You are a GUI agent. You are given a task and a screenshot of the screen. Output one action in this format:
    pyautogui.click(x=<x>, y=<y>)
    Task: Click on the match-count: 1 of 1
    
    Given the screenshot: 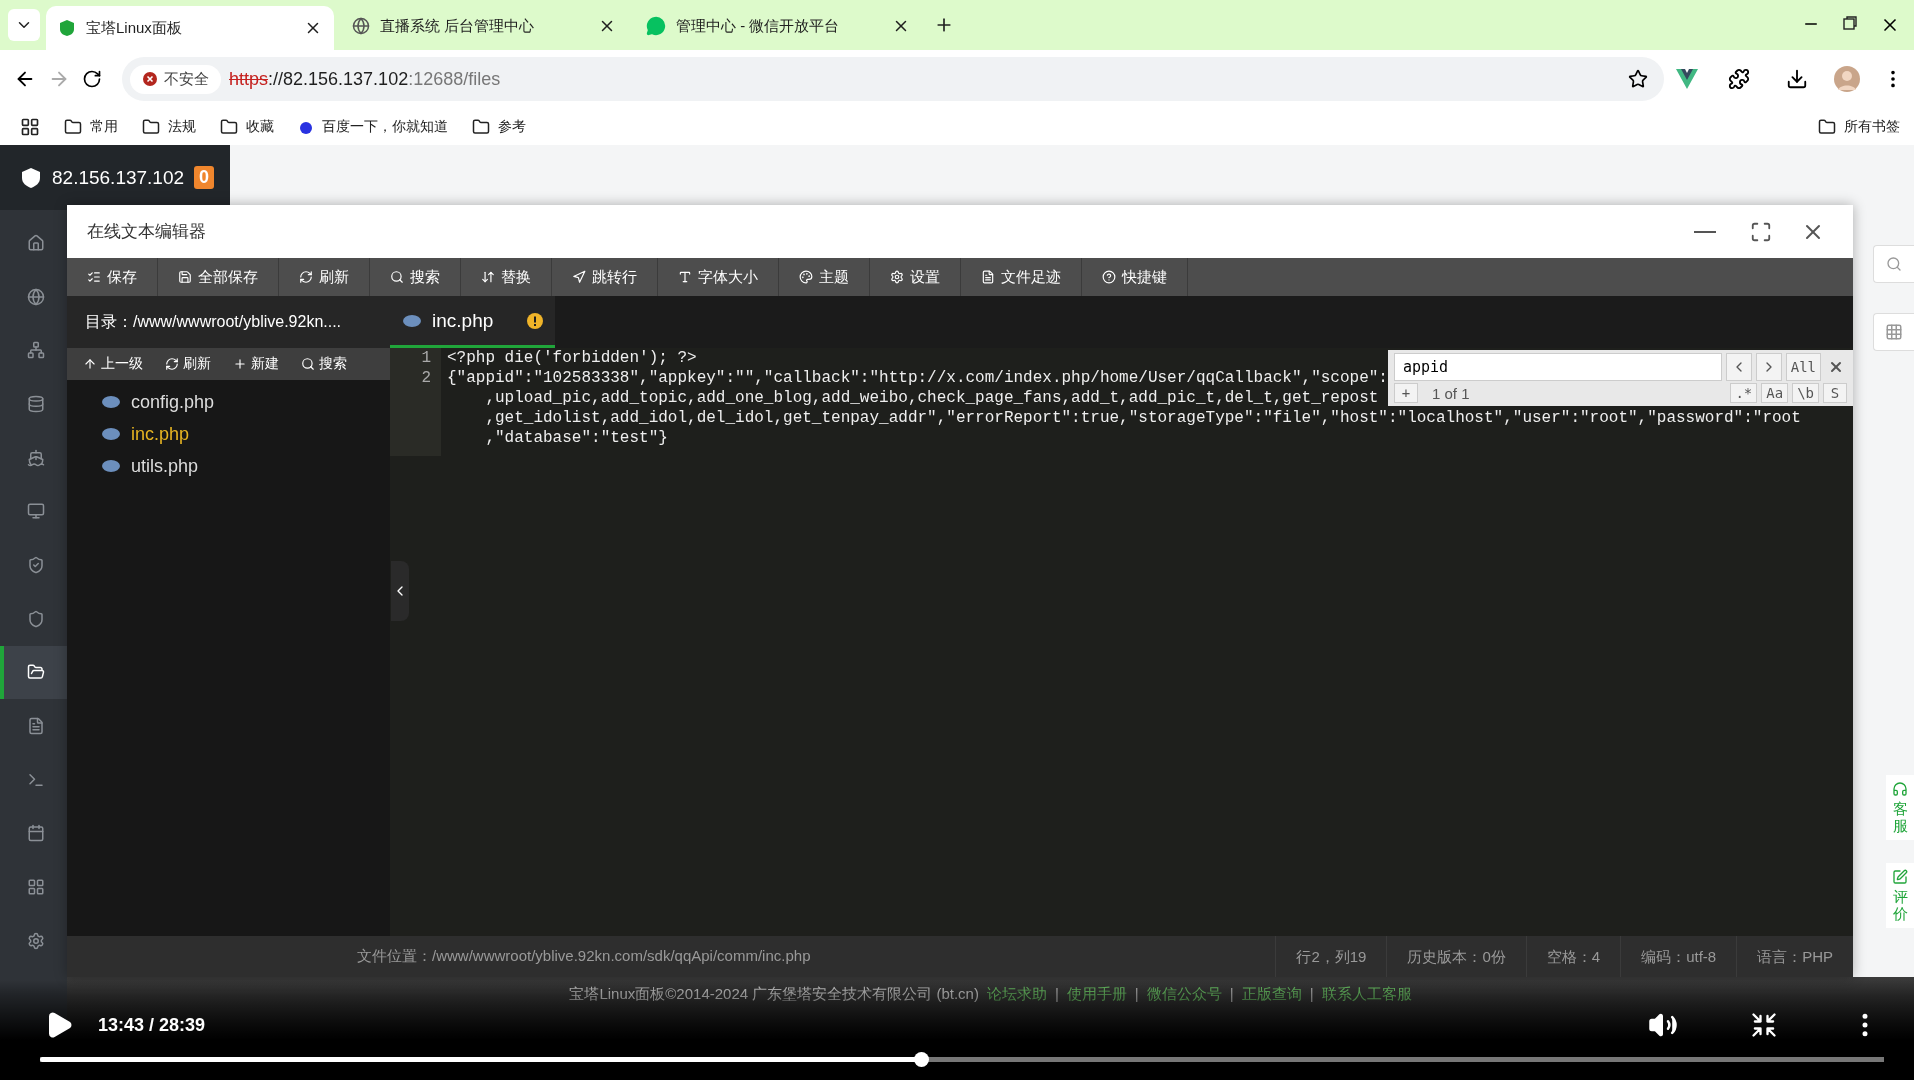 What is the action you would take?
    pyautogui.click(x=1451, y=393)
    